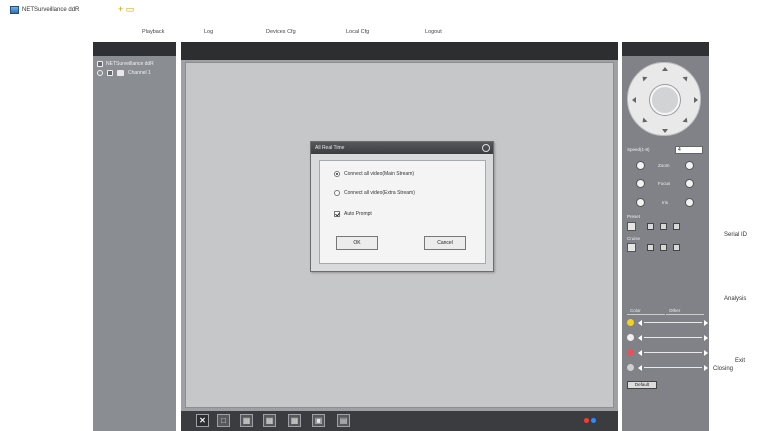 This screenshot has height=431, width=769. Describe the element at coordinates (281, 32) in the screenshot. I see `menu-devices-cfg: Devices Cfg` at that location.